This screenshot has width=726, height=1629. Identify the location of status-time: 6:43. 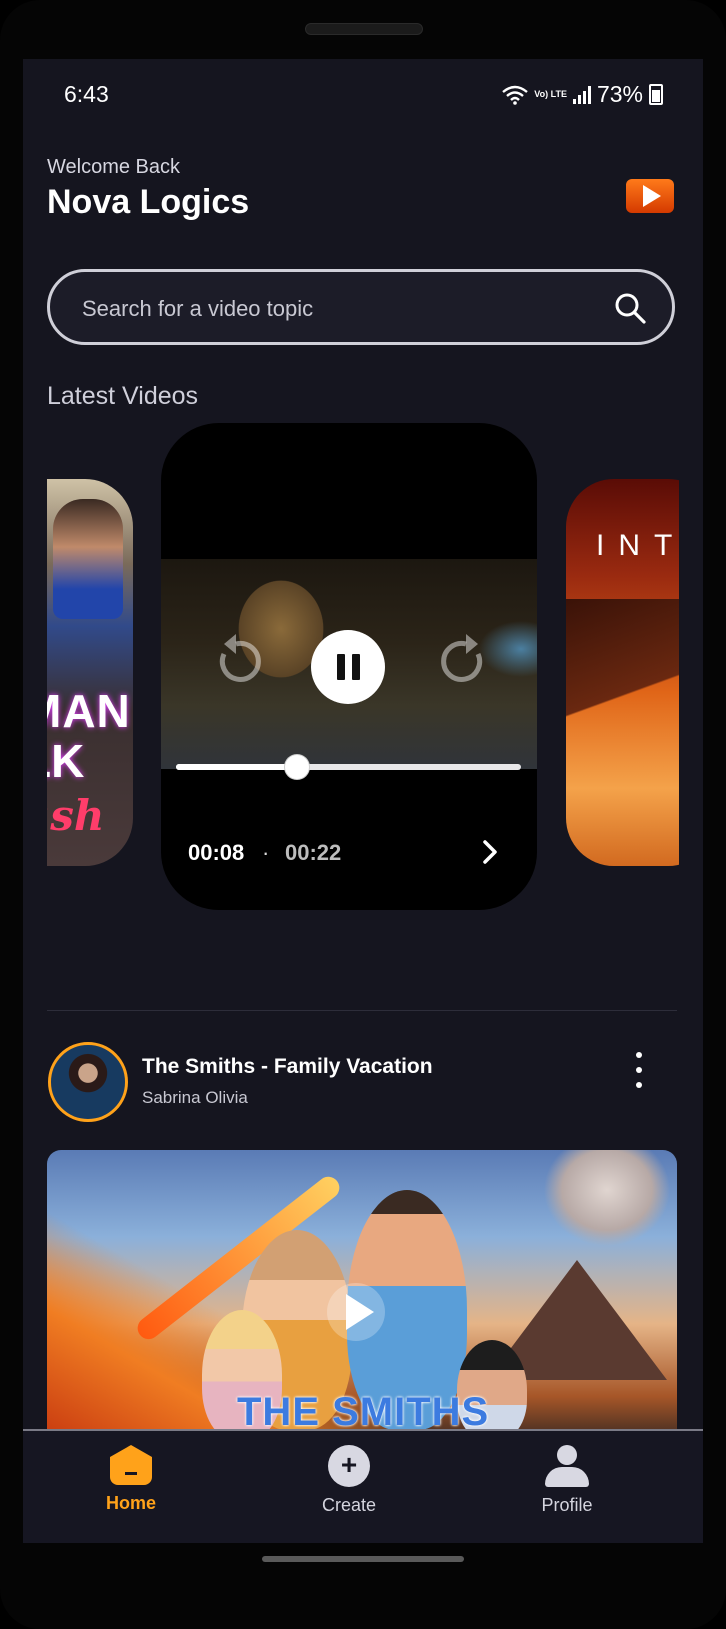
(86, 94).